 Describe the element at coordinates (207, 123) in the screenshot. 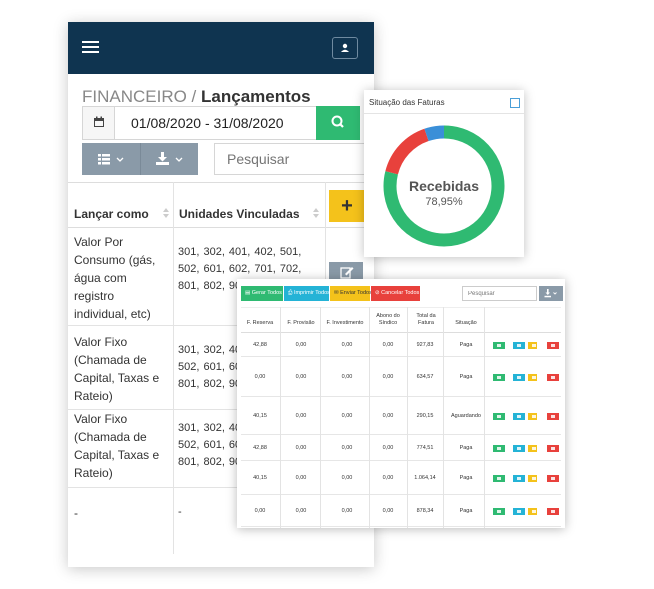

I see `date-range-value: 01/08/2020 - 31/08/2020` at that location.